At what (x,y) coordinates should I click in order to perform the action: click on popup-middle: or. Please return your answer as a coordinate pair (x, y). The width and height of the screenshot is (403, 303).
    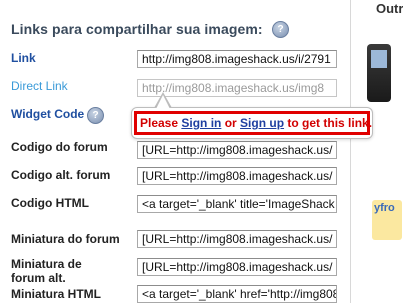
    Looking at the image, I should click on (231, 123).